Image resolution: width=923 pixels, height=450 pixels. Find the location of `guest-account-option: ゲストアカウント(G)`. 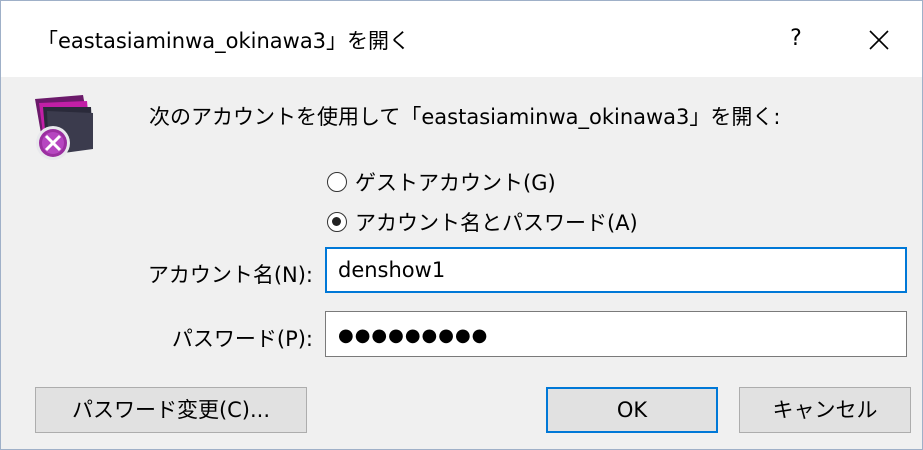

guest-account-option: ゲストアカウント(G) is located at coordinates (441, 182).